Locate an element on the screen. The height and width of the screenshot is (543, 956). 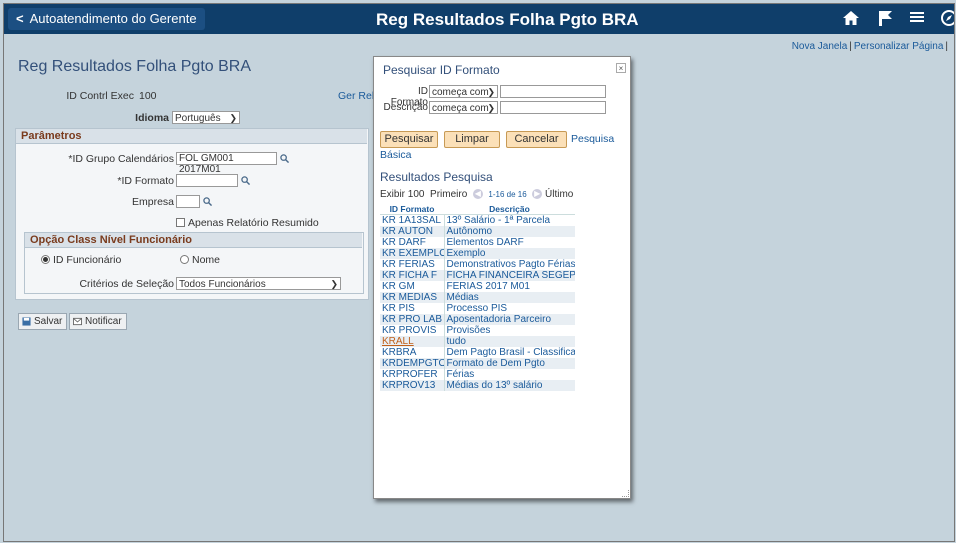
flag-icon is located at coordinates (885, 20).